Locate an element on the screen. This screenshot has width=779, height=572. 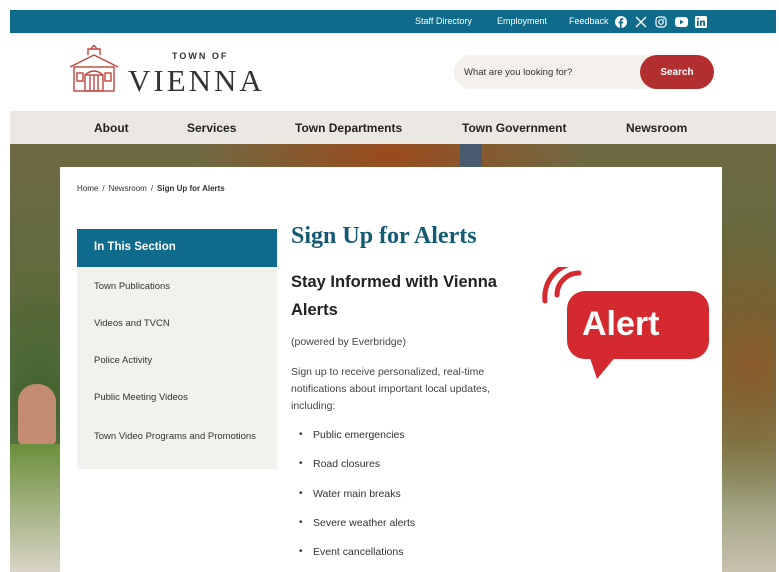
background-person is located at coordinates (37, 414).